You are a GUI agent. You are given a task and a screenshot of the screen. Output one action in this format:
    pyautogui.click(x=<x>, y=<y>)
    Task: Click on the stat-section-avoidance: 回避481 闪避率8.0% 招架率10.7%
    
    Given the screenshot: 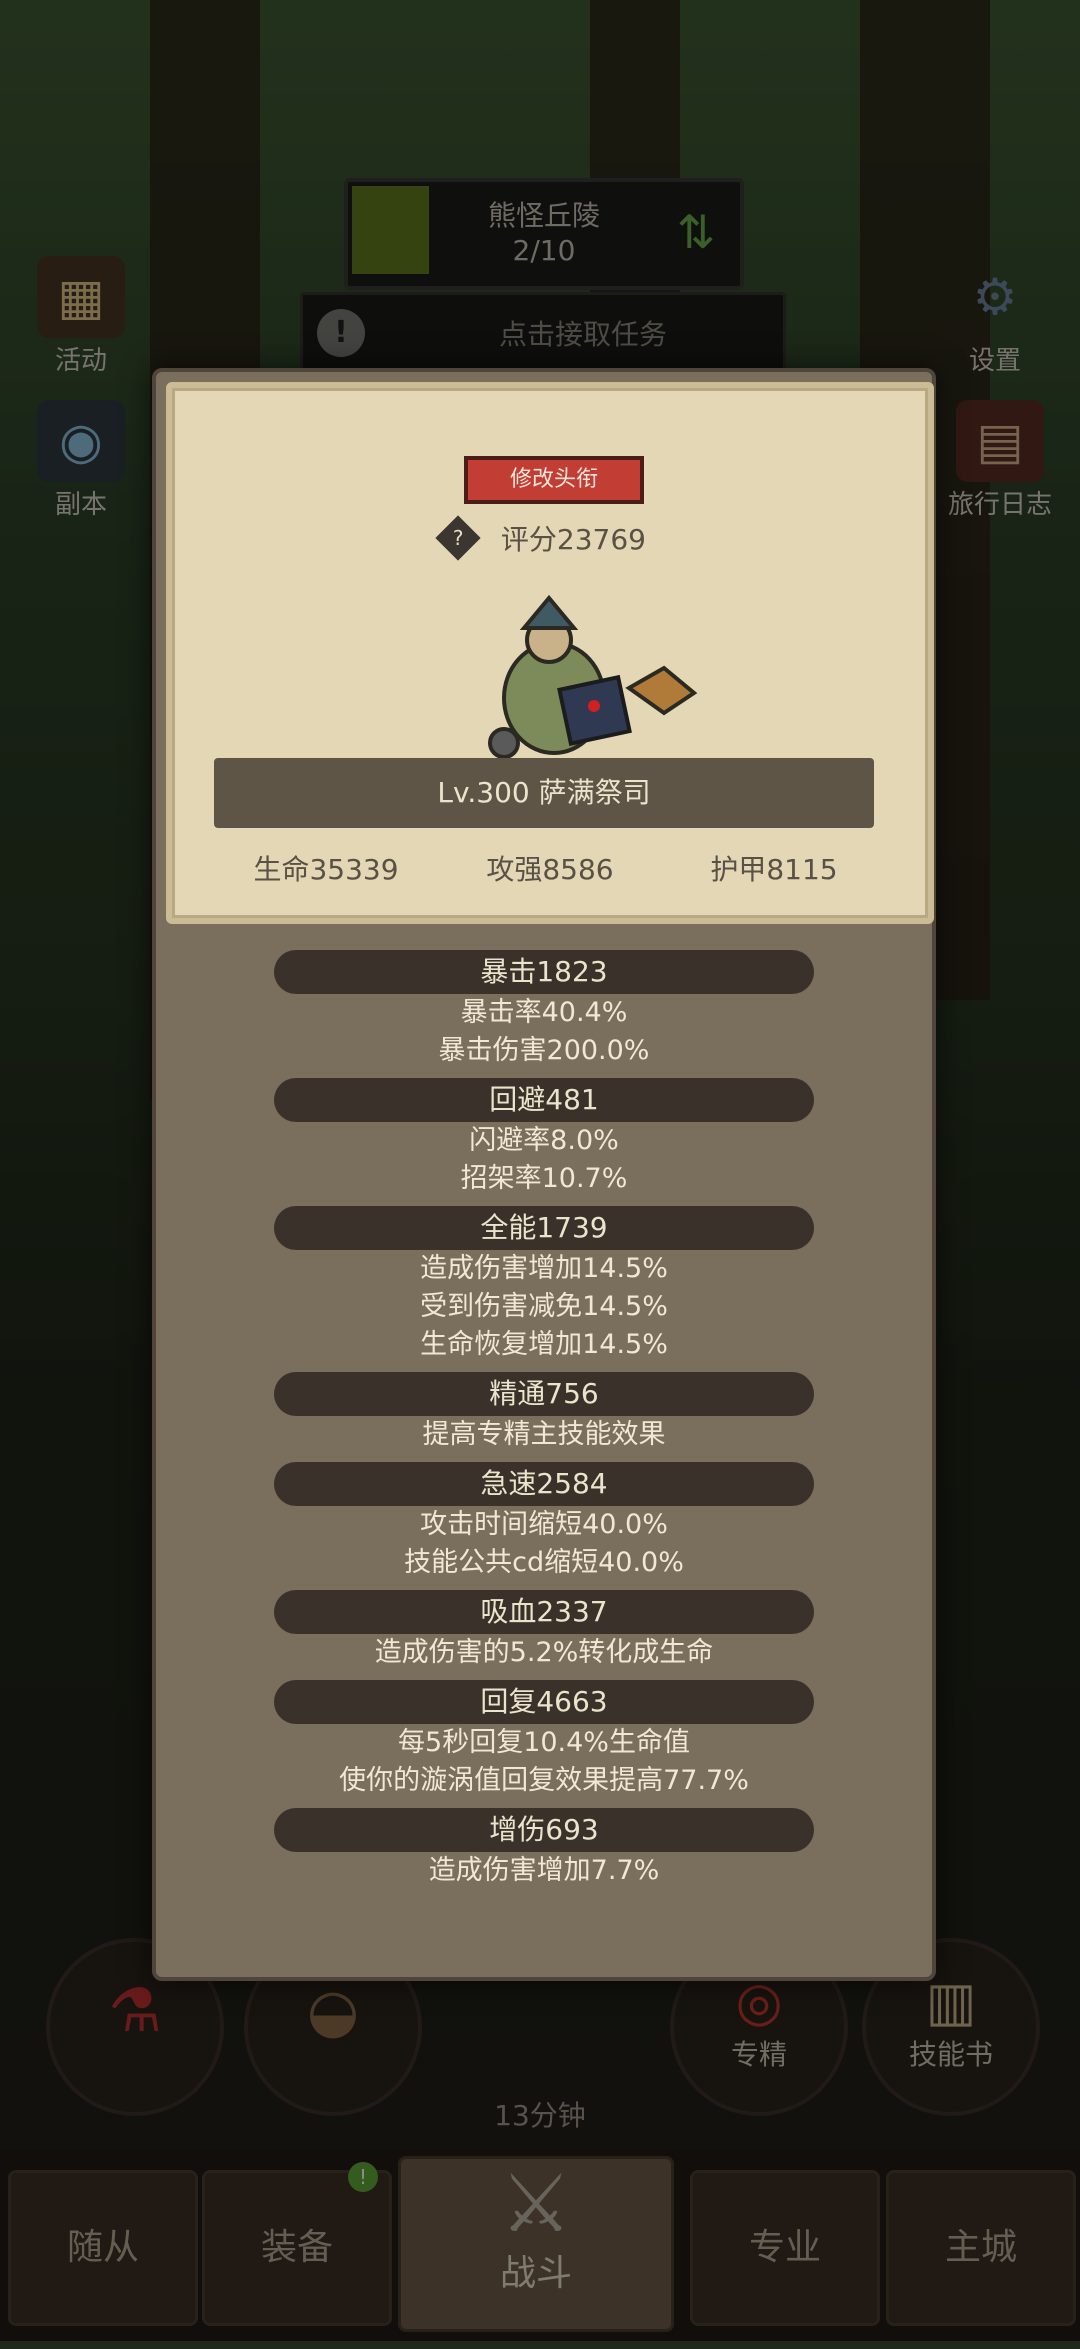 What is the action you would take?
    pyautogui.click(x=544, y=1138)
    